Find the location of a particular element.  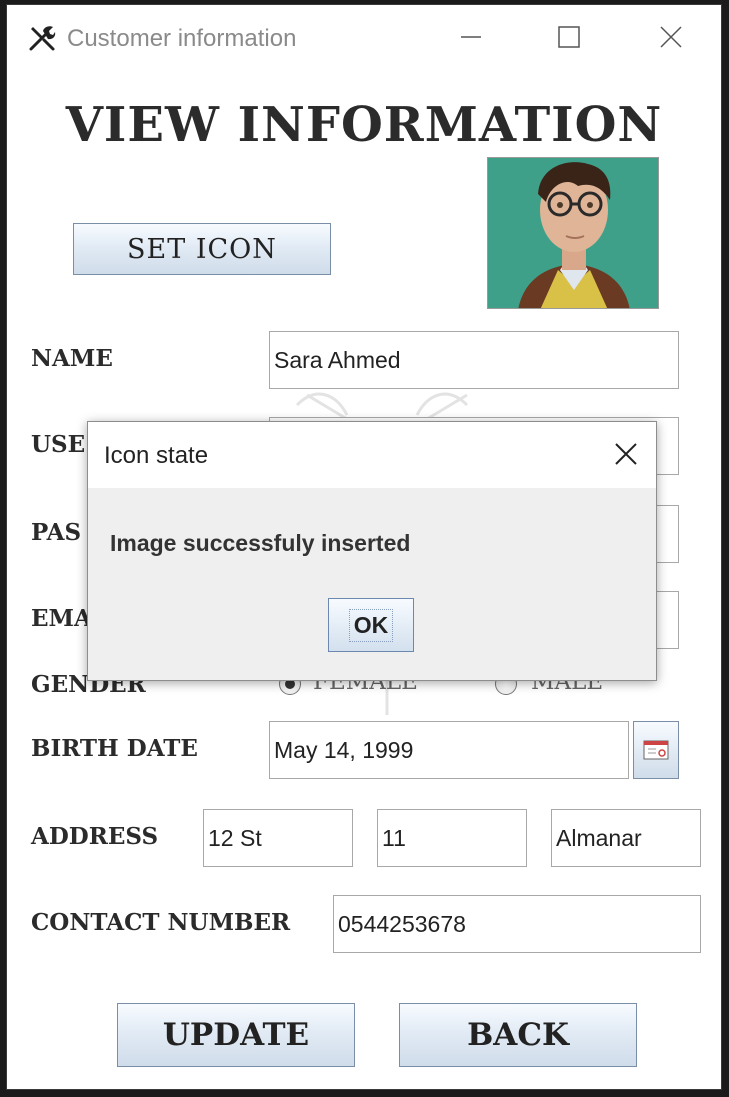

update-button: UPDATE is located at coordinates (236, 1035).